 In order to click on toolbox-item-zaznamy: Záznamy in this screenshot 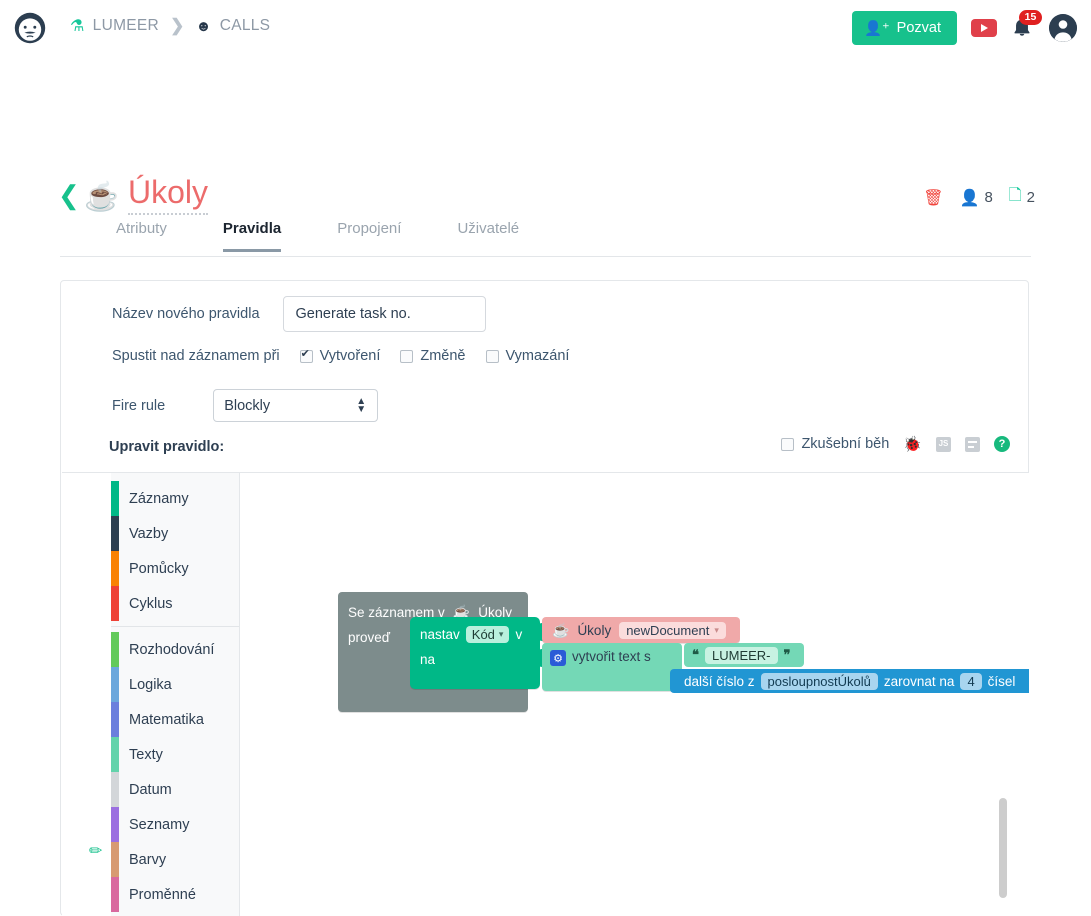, I will do `click(175, 498)`.